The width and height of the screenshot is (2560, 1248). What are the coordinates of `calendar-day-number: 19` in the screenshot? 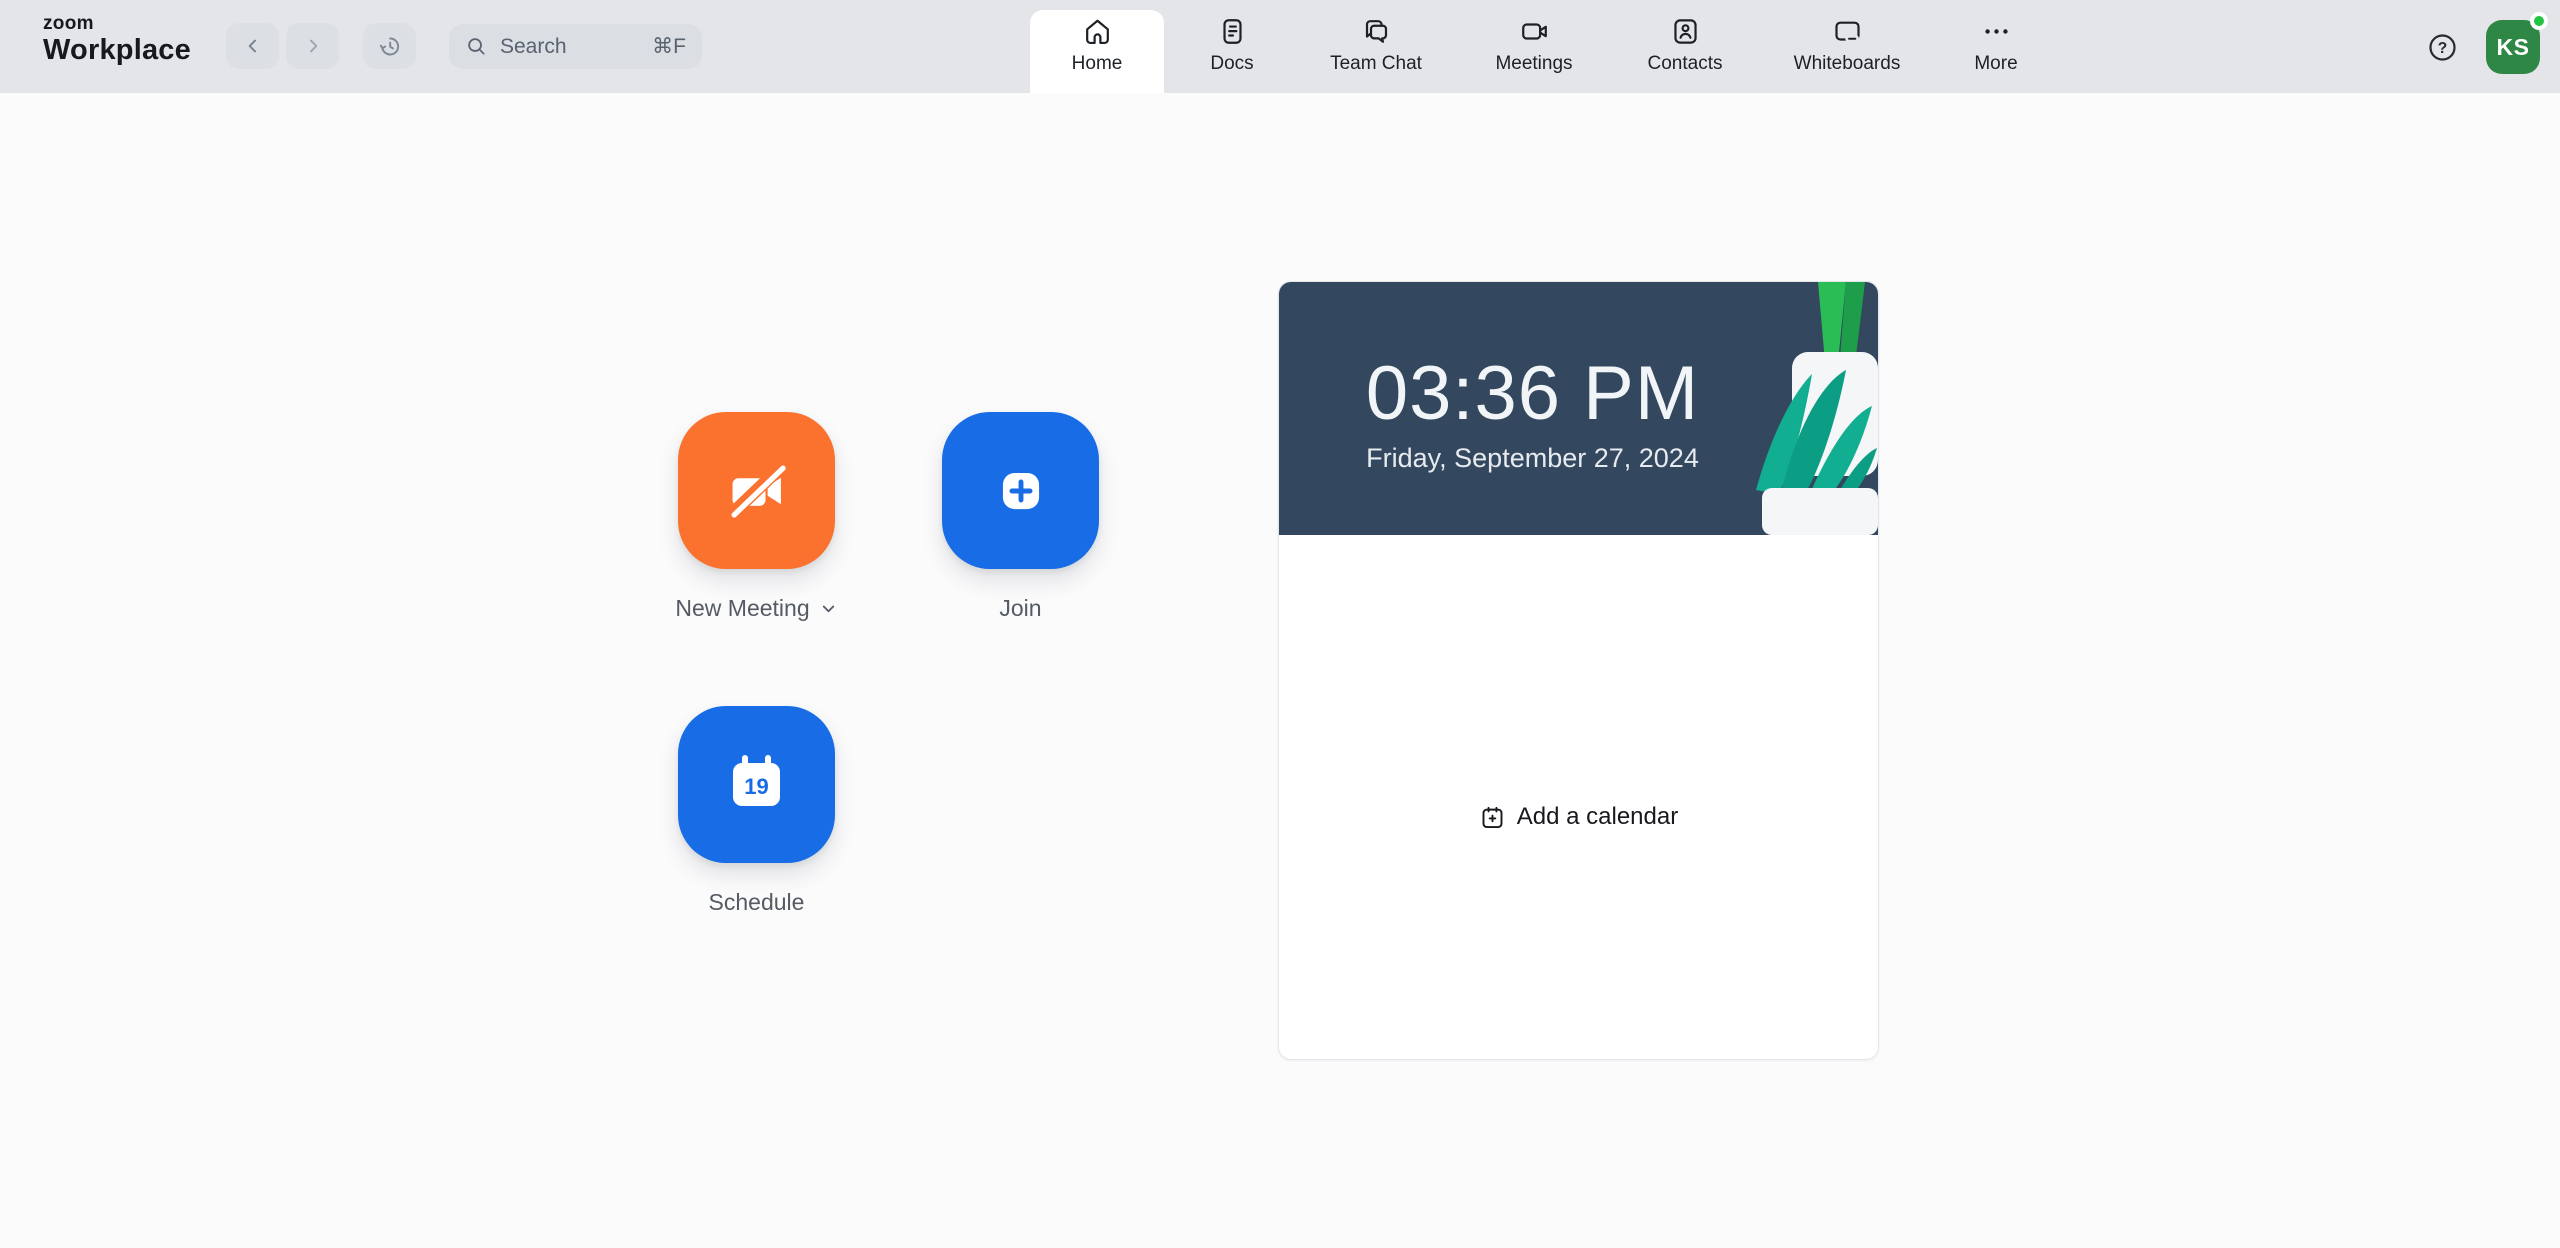 It's located at (756, 786).